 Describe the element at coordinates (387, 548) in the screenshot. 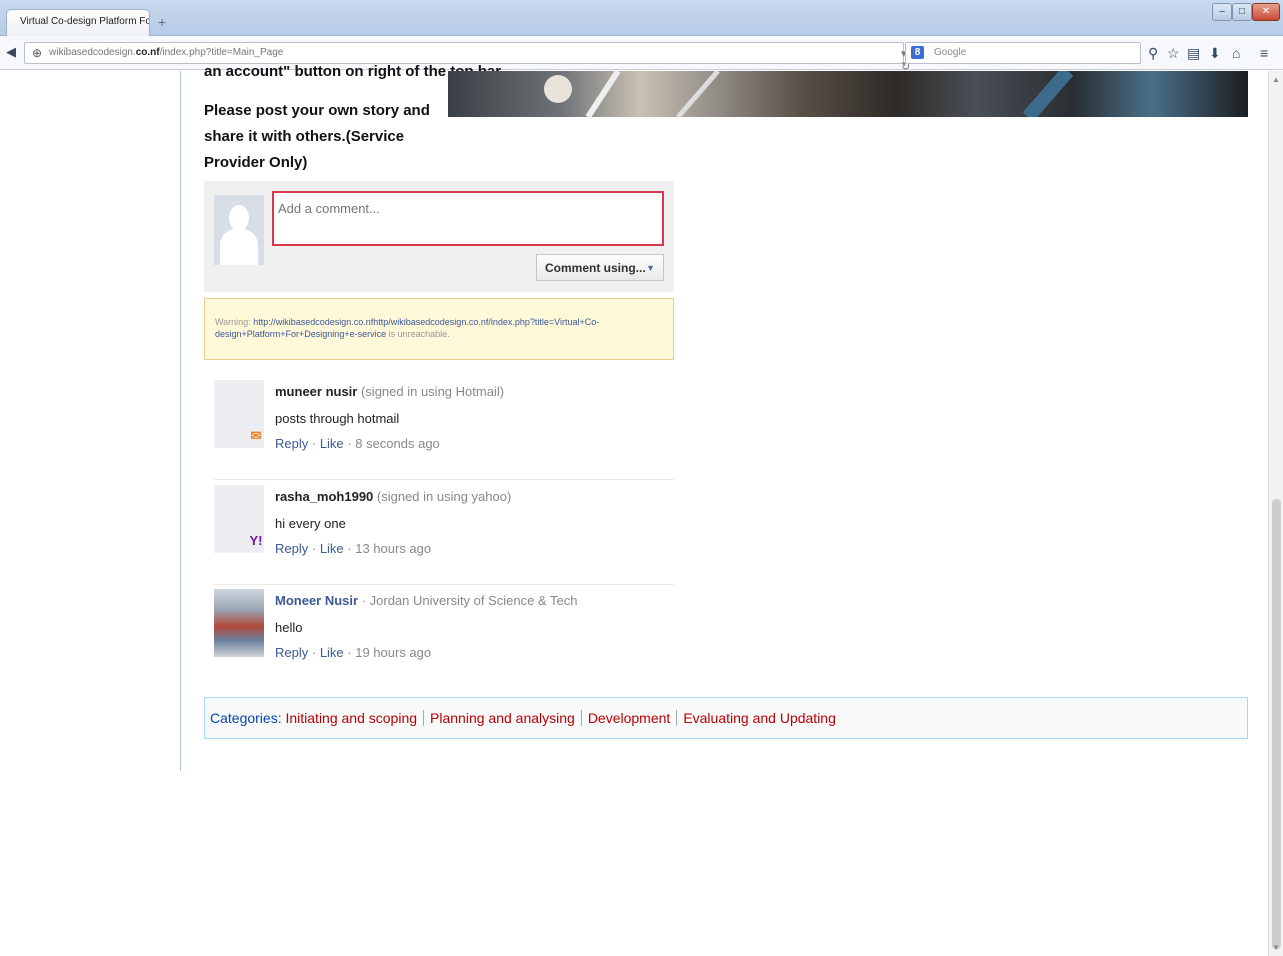

I see `comment-time: · 13 hours ago` at that location.